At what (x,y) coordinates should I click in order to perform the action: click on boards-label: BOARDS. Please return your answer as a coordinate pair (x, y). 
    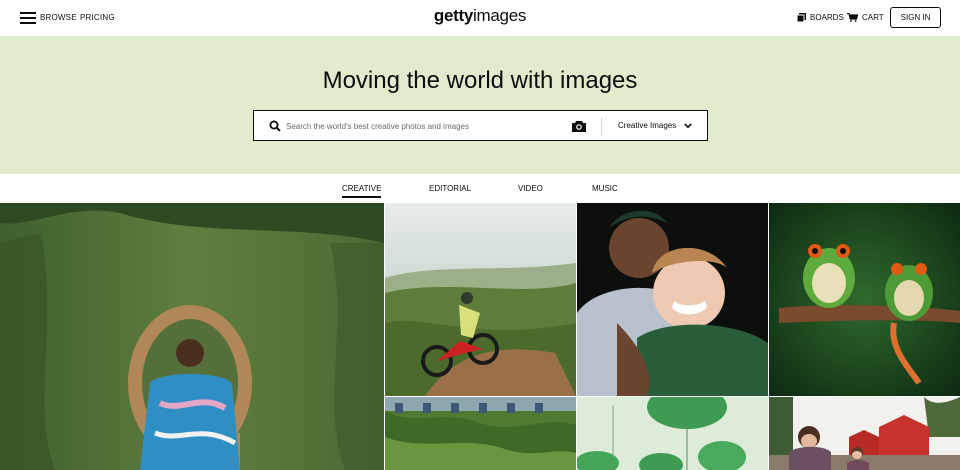
    Looking at the image, I should click on (827, 17).